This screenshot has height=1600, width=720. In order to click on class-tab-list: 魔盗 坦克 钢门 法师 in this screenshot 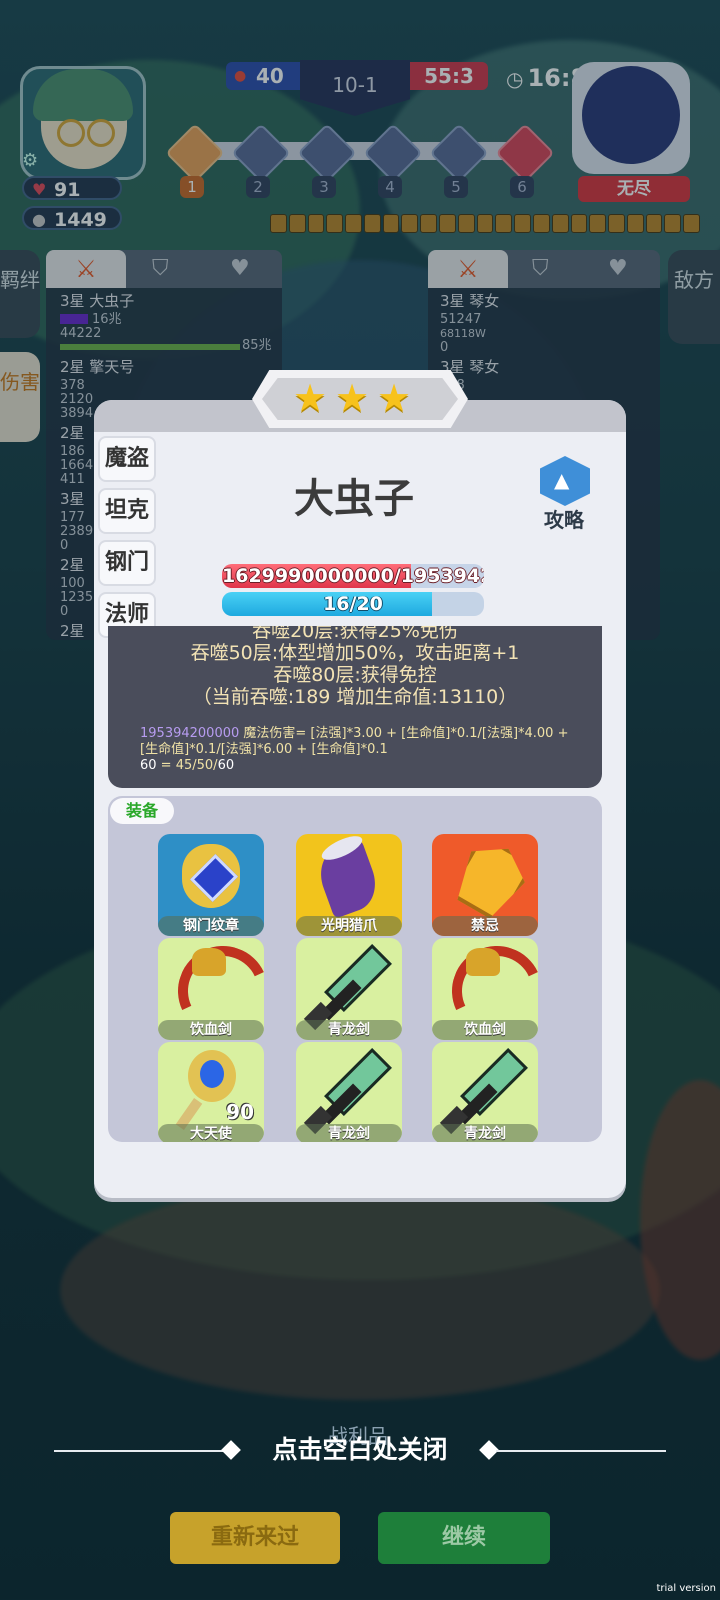, I will do `click(127, 540)`.